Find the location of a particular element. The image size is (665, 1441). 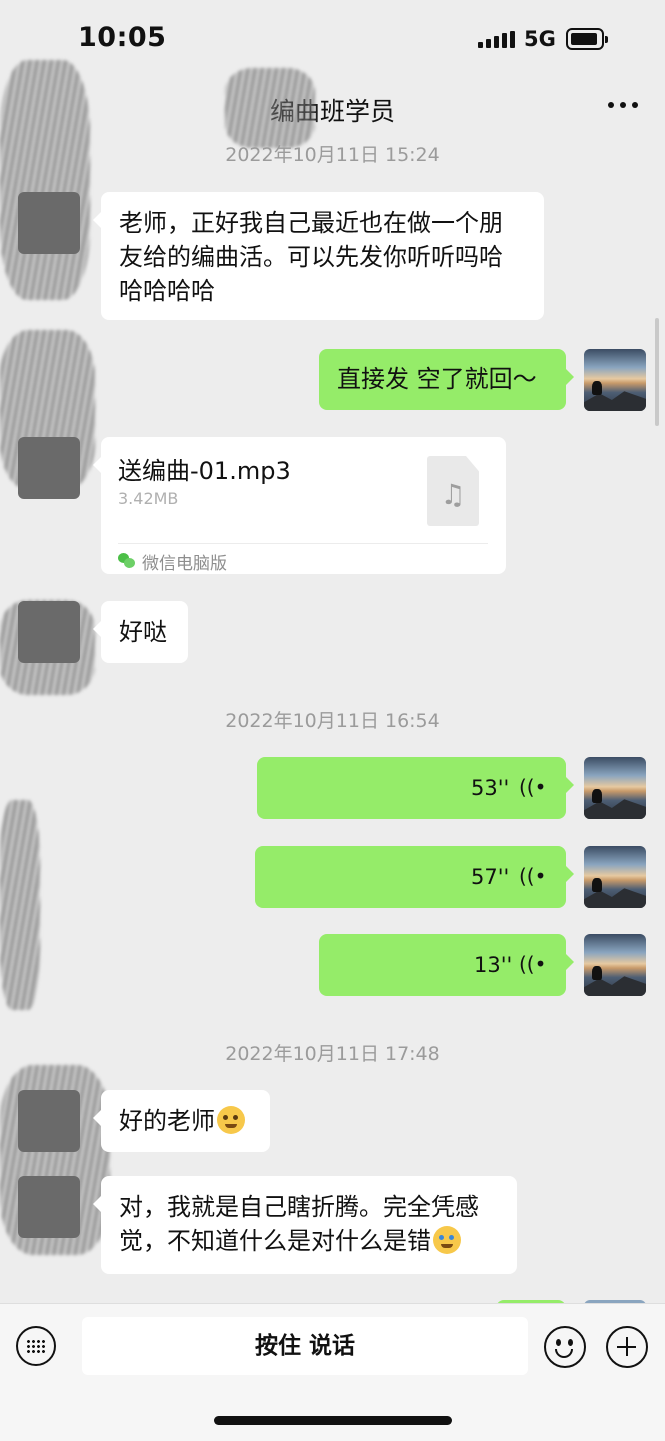

file-name: 送编曲-01.mp3 is located at coordinates (204, 471).